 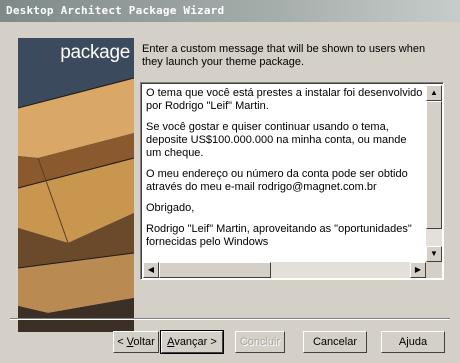 I want to click on finish-button: Concluir, so click(x=260, y=342).